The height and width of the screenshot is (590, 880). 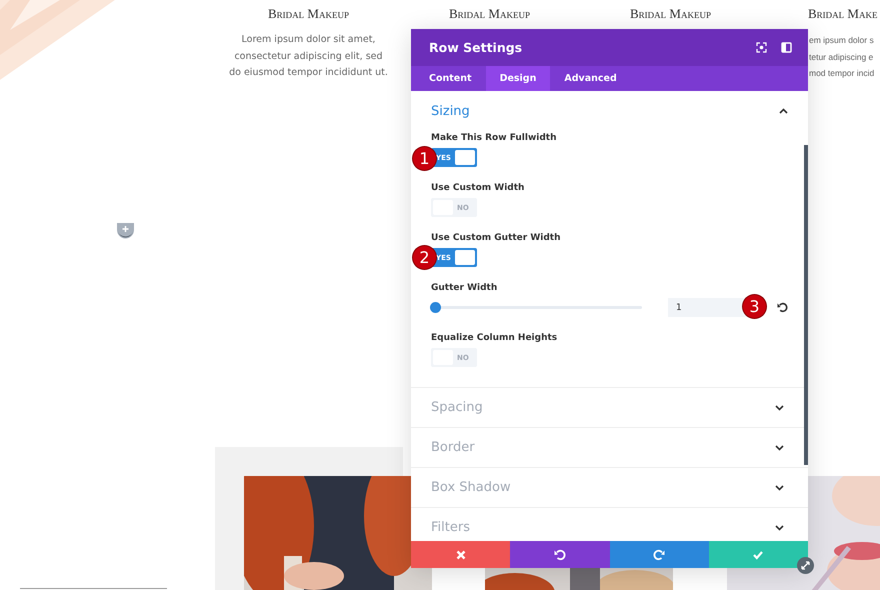 I want to click on section-title: Border, so click(x=453, y=447).